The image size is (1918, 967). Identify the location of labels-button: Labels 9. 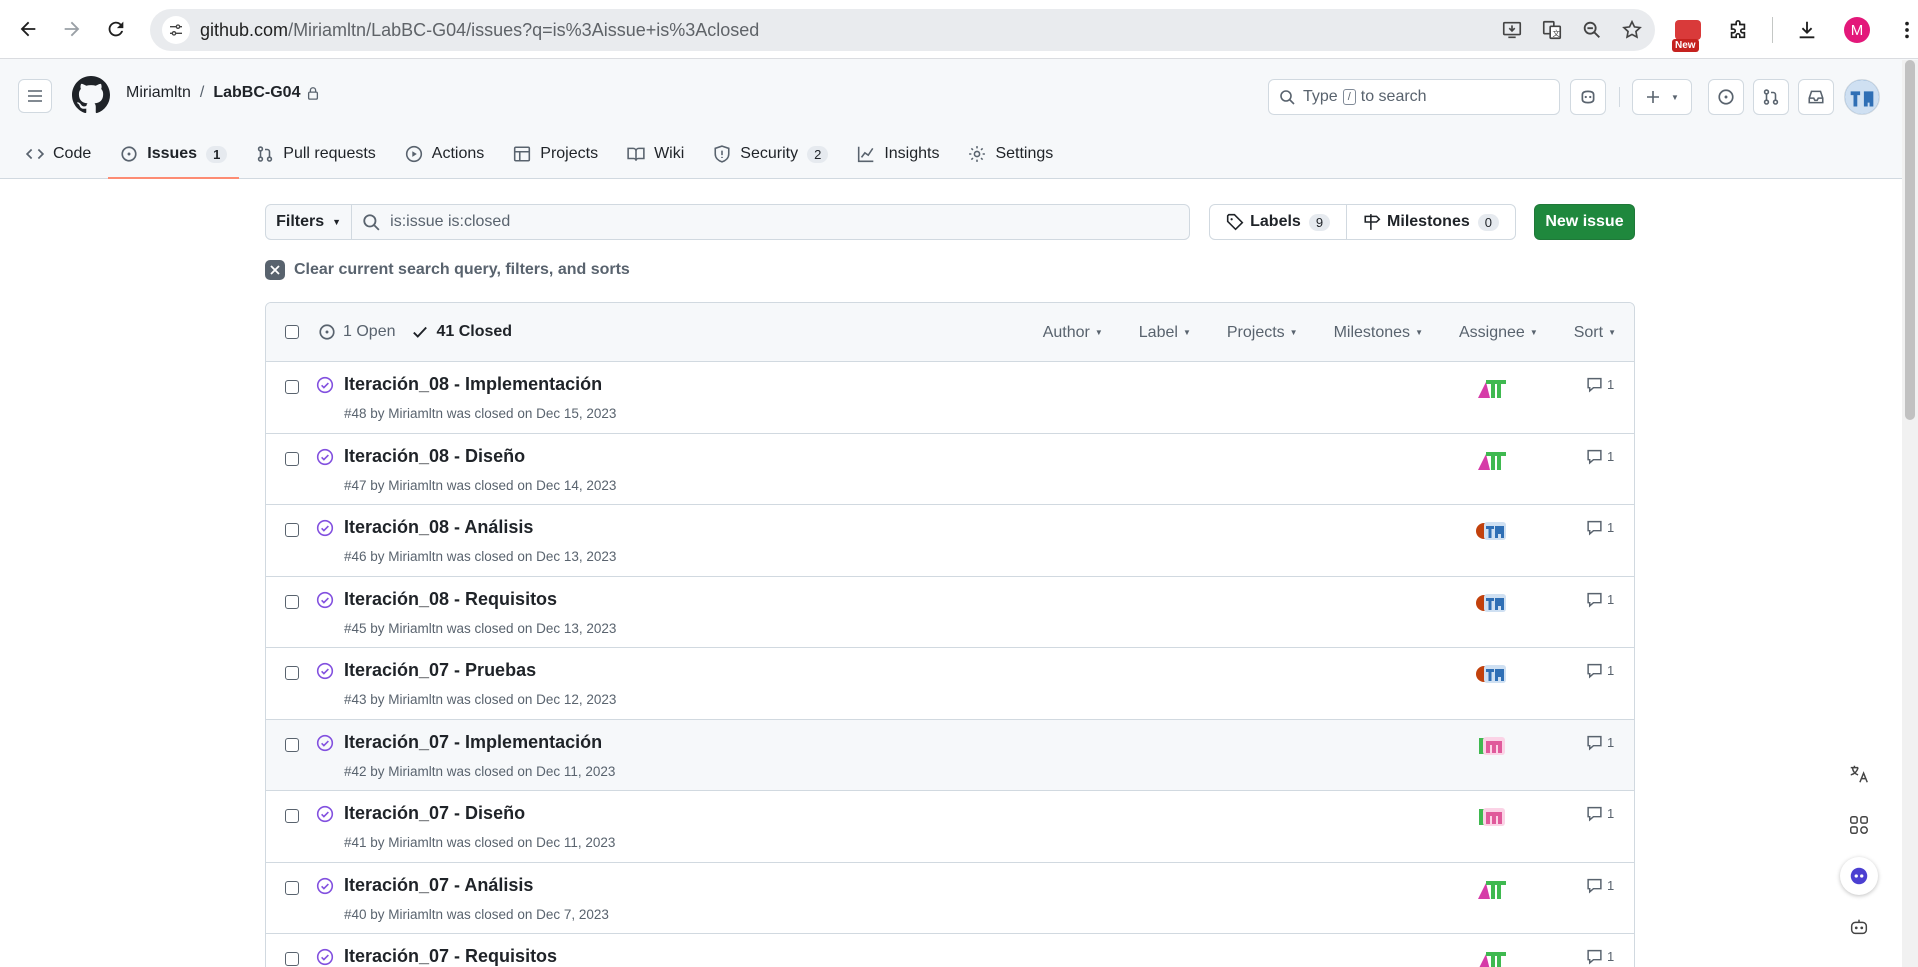
(1278, 222).